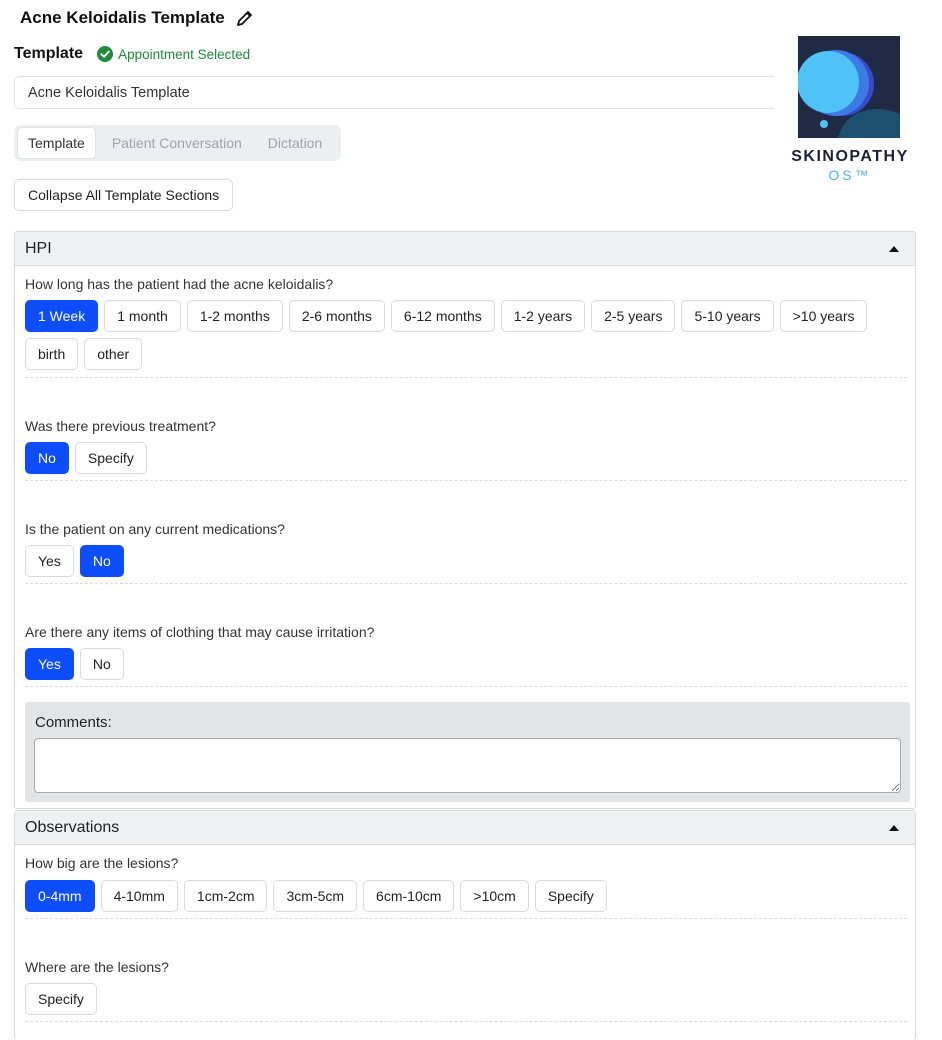 The width and height of the screenshot is (942, 1040). What do you see at coordinates (315, 896) in the screenshot?
I see `option-button: 3cm-5cm` at bounding box center [315, 896].